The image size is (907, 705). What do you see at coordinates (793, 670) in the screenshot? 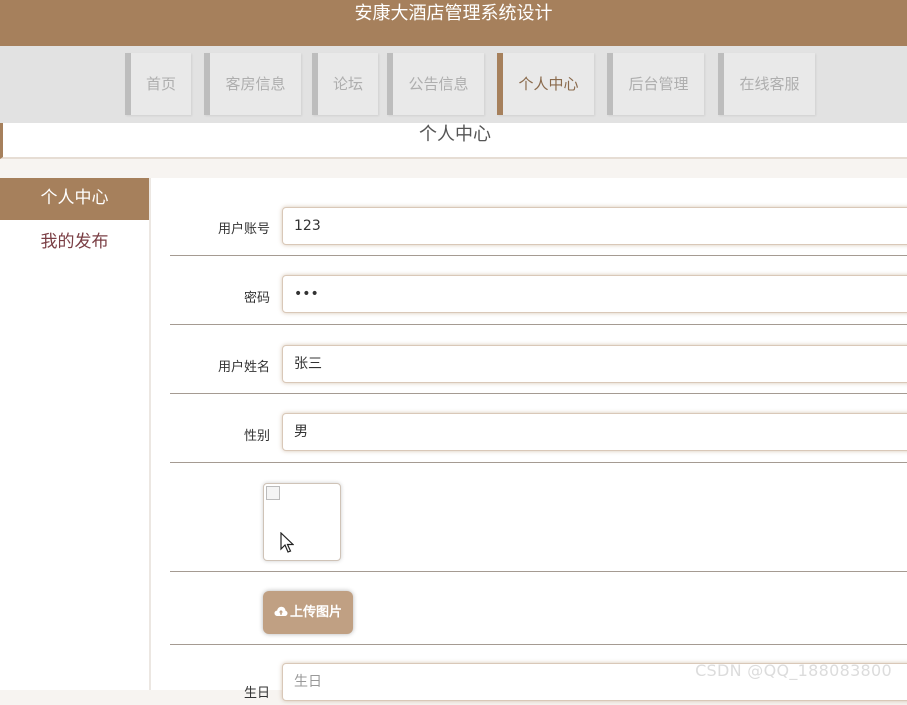
I see `watermark: CSDN @QQ_188083800` at bounding box center [793, 670].